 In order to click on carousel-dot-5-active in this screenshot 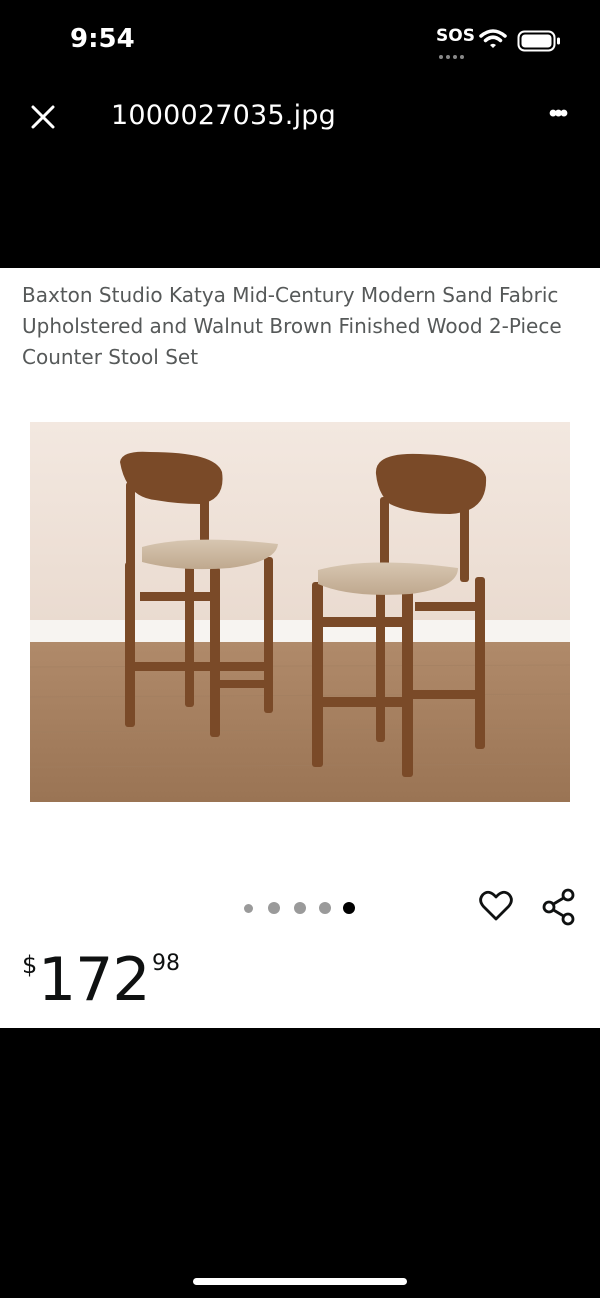, I will do `click(349, 908)`.